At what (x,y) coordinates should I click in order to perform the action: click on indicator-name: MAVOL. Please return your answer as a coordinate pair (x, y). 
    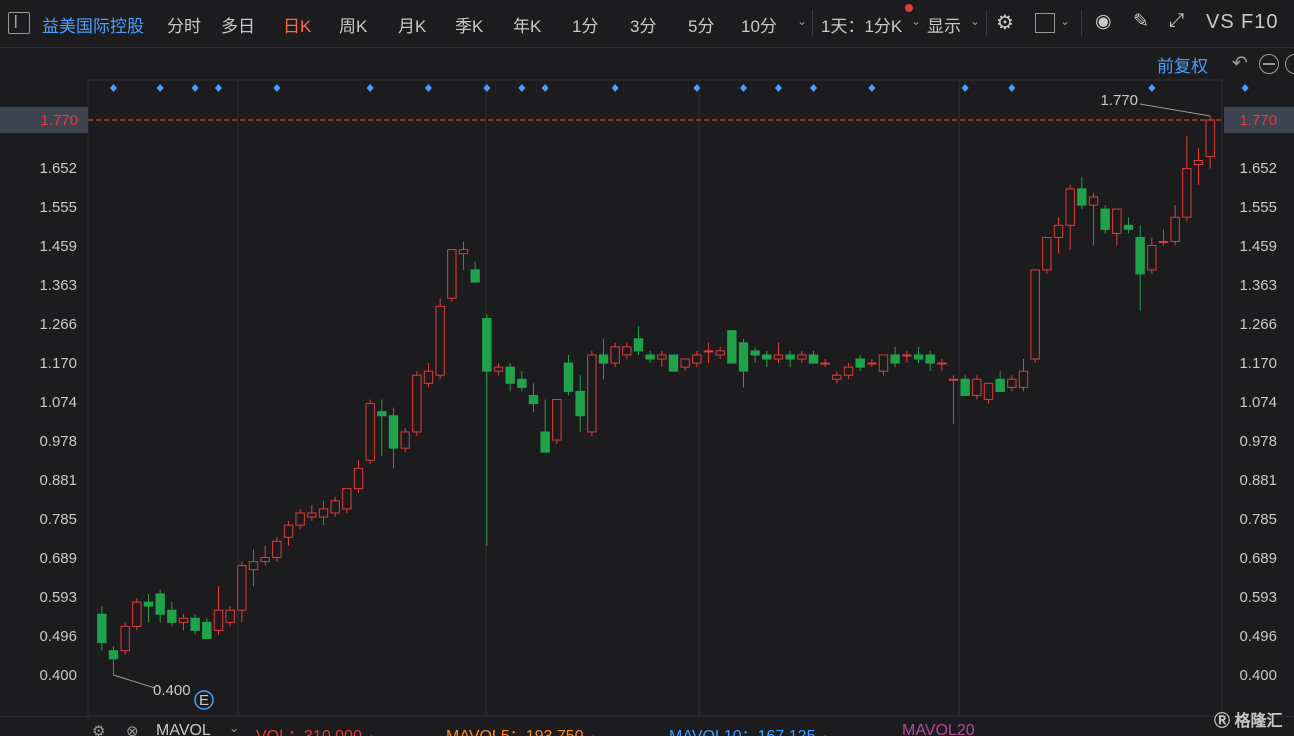
    Looking at the image, I should click on (183, 729).